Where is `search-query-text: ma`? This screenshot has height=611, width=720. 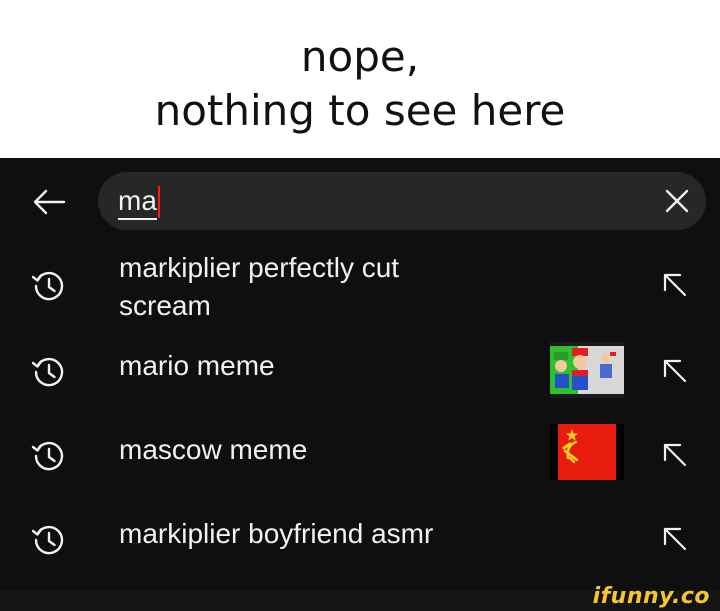 search-query-text: ma is located at coordinates (137, 202).